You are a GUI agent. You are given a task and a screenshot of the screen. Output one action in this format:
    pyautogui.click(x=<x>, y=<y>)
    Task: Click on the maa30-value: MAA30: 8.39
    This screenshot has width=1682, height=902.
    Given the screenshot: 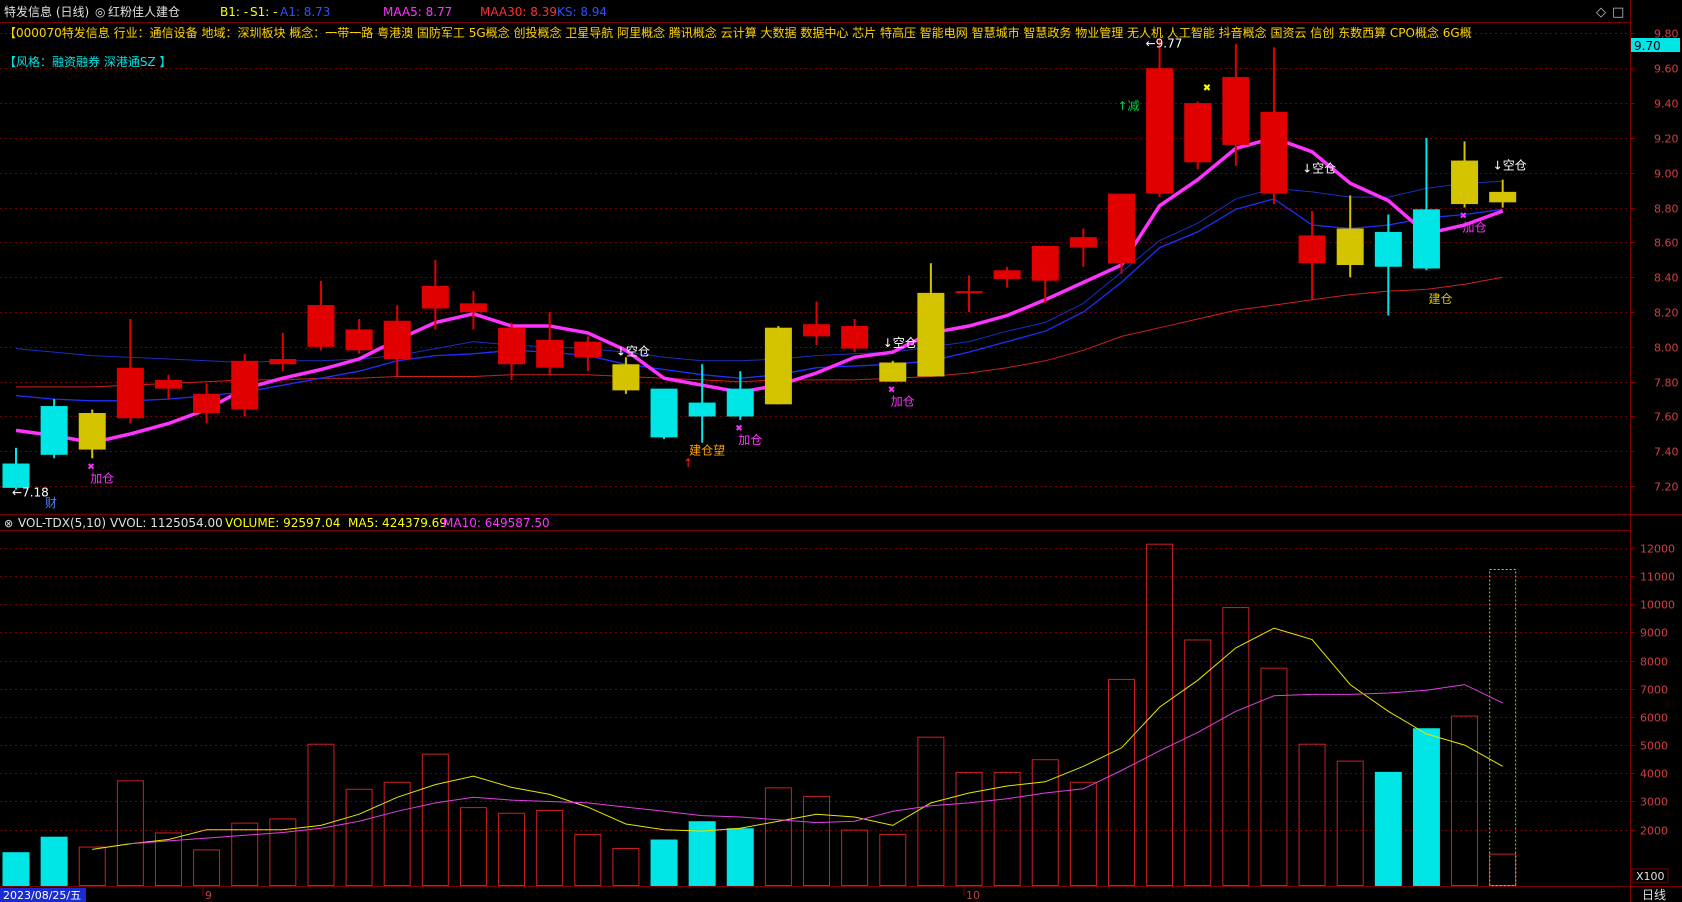 What is the action you would take?
    pyautogui.click(x=518, y=12)
    